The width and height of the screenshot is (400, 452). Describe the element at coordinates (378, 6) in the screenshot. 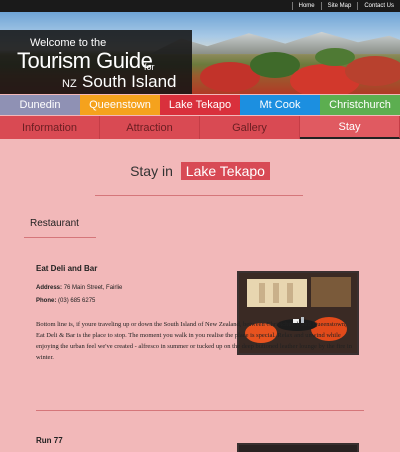

I see `contact-us-link: Contact Us` at that location.